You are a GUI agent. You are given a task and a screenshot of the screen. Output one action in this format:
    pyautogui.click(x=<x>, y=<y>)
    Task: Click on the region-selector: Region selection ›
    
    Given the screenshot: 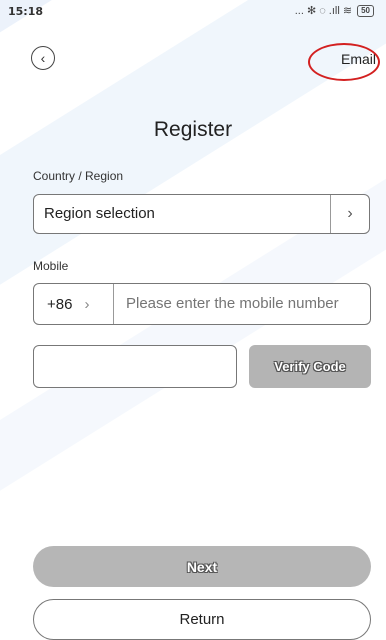 What is the action you would take?
    pyautogui.click(x=201, y=214)
    